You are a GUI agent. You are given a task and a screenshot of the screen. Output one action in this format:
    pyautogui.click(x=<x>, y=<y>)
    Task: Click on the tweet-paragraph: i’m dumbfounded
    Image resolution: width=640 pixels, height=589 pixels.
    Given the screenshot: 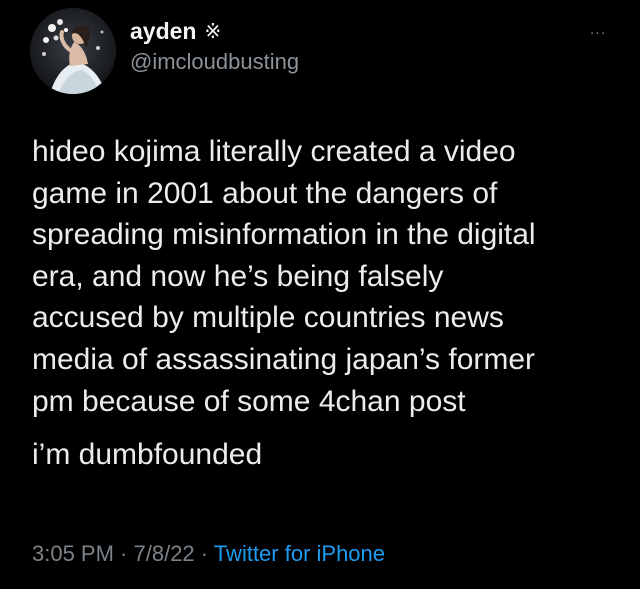 What is the action you would take?
    pyautogui.click(x=147, y=455)
    